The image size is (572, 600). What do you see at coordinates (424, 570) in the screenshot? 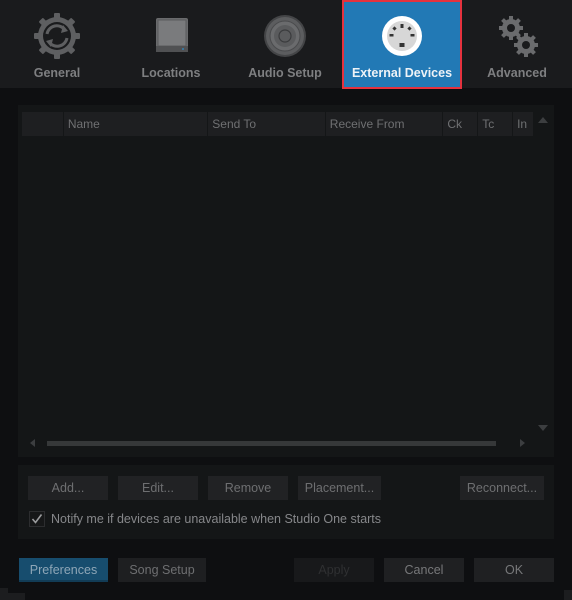
I see `cancel-button: Cancel` at bounding box center [424, 570].